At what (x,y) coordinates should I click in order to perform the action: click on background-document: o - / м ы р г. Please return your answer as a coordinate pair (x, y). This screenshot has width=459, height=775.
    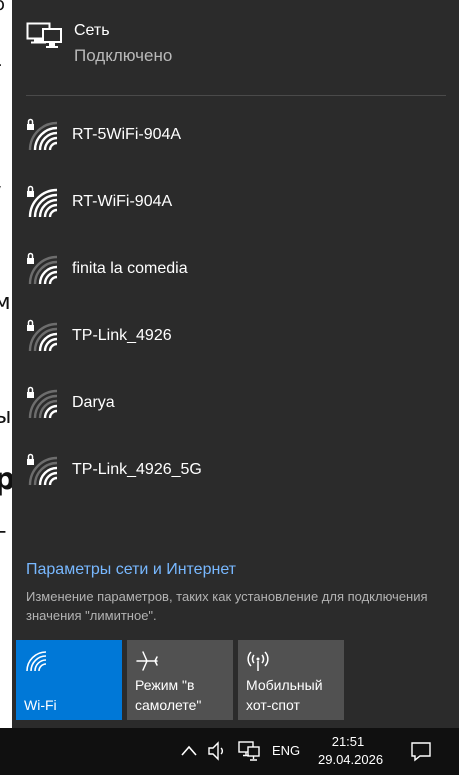
    Looking at the image, I should click on (6, 364).